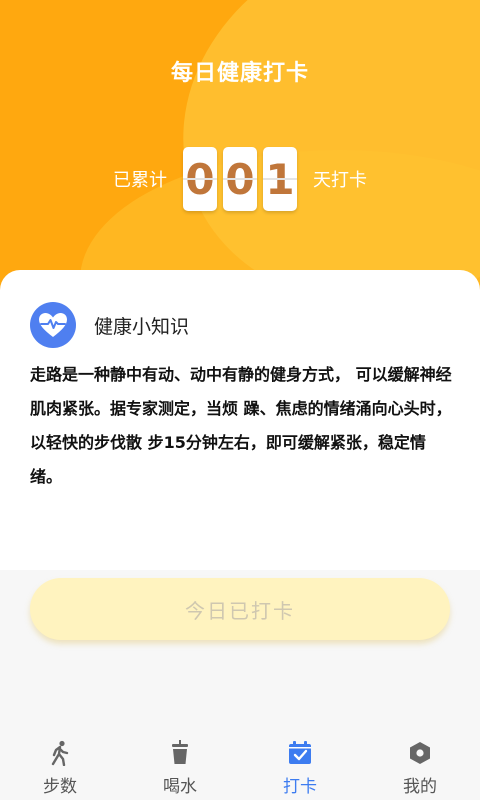  I want to click on checkin-counter: 已累计 0 0 1 天打卡, so click(240, 179).